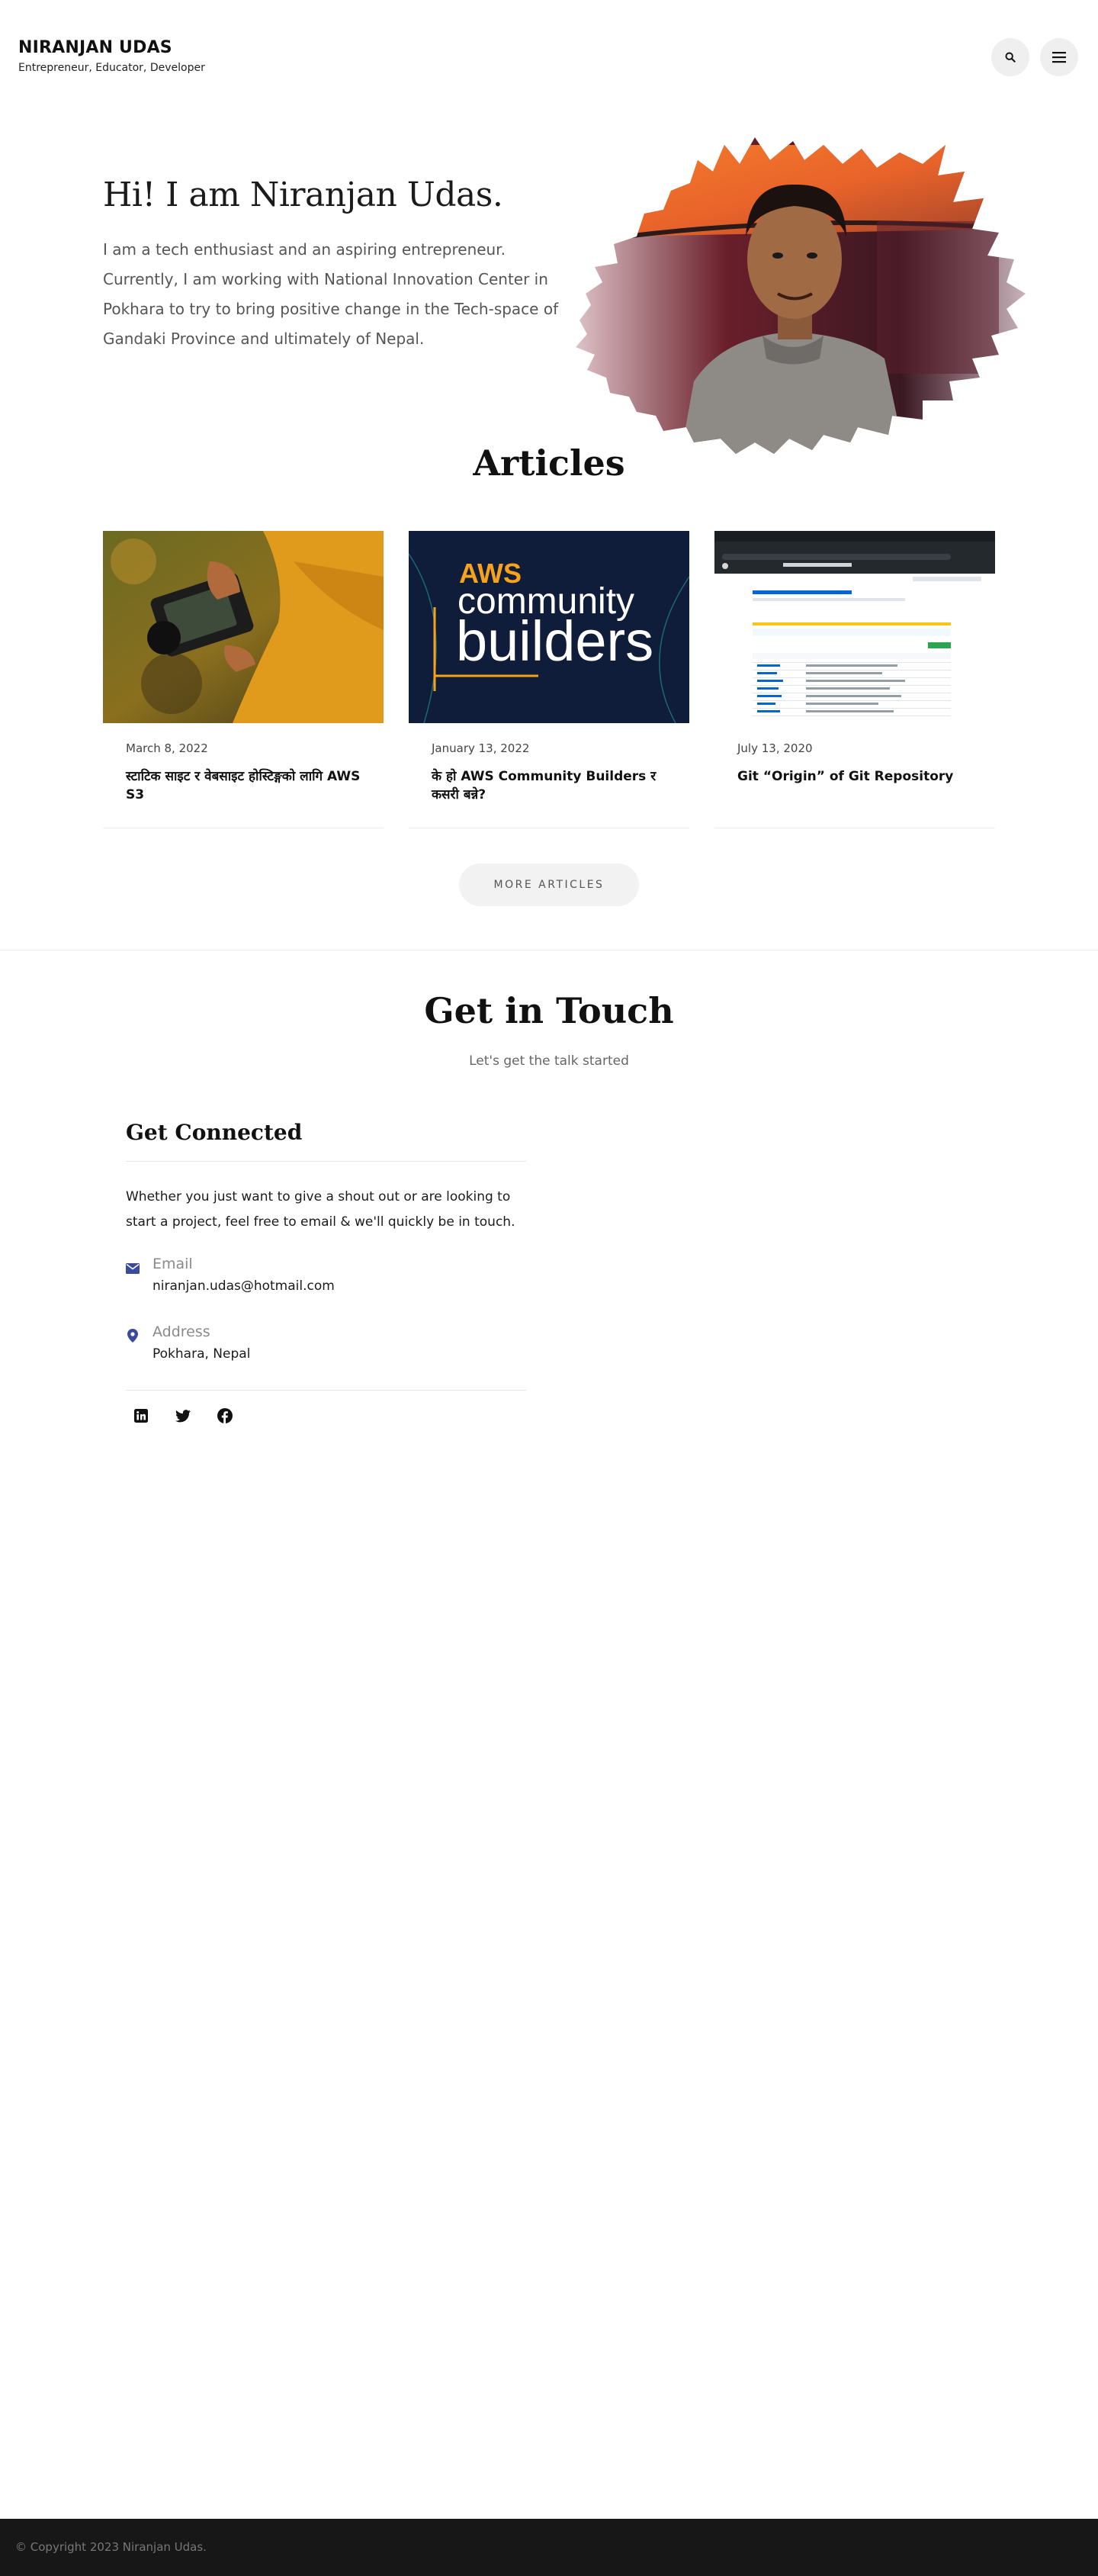 The image size is (1098, 2576). Describe the element at coordinates (181, 1332) in the screenshot. I see `address-label: Address` at that location.